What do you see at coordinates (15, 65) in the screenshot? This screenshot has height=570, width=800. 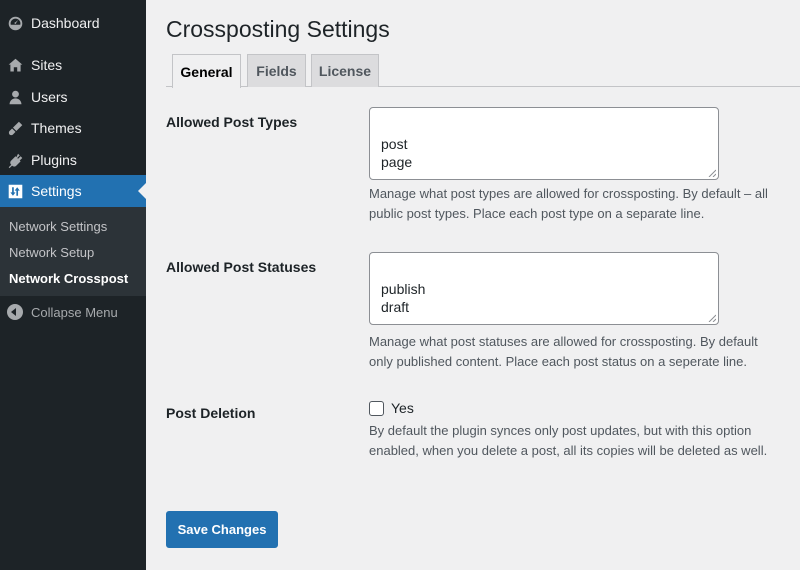 I see `sites-icon` at bounding box center [15, 65].